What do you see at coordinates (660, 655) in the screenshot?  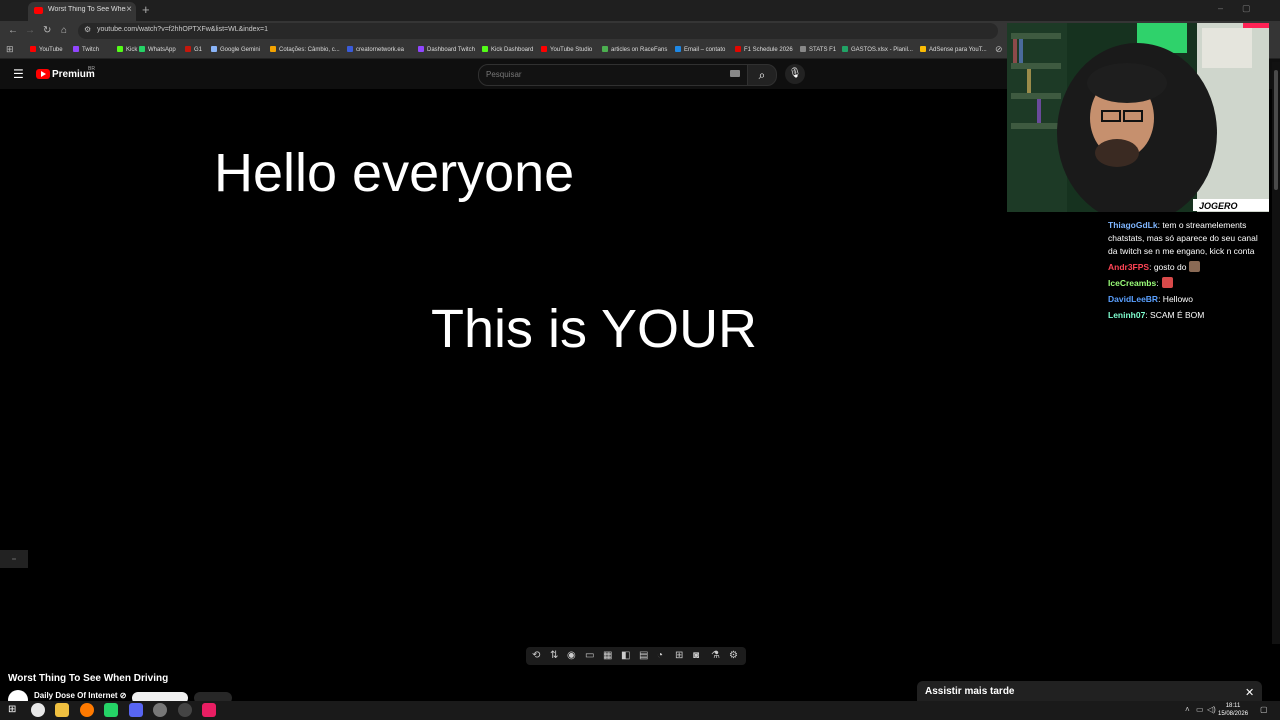 I see `speed-icon: ◔` at bounding box center [660, 655].